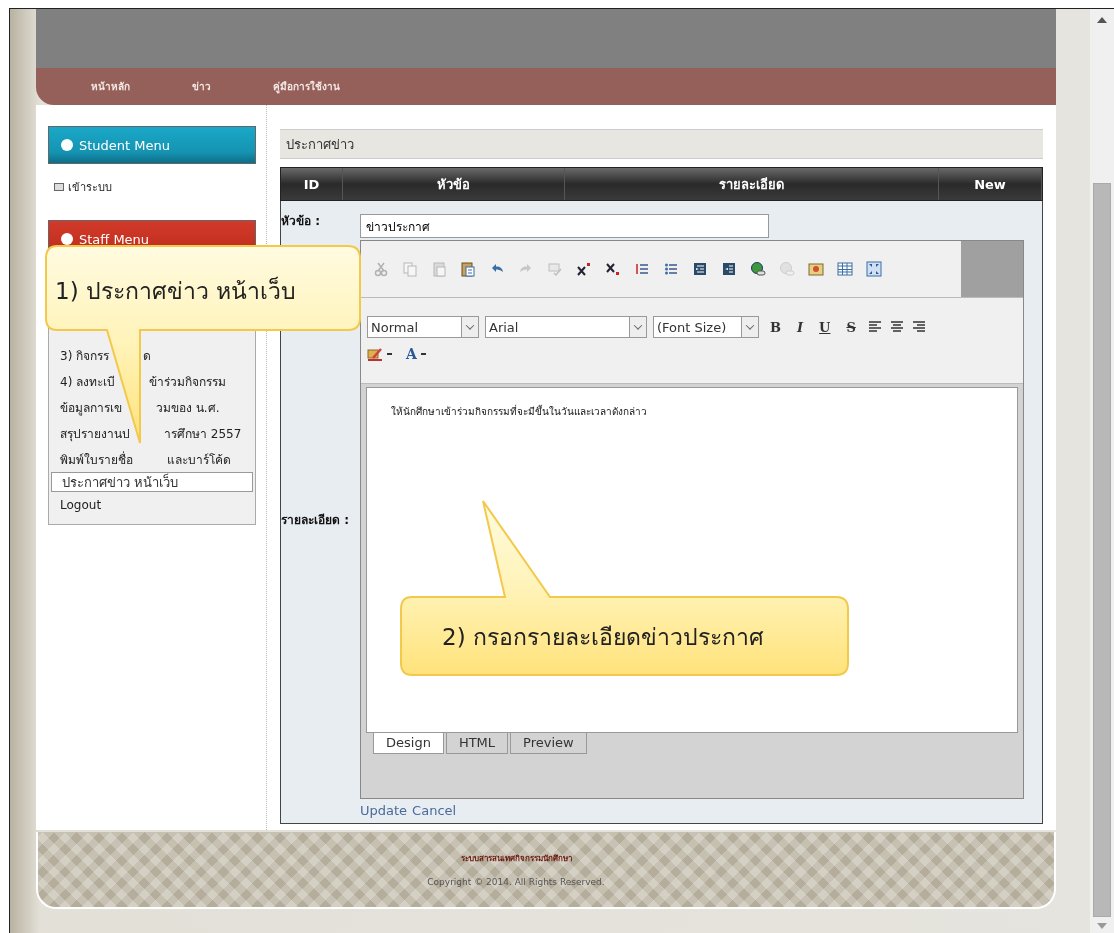 The height and width of the screenshot is (933, 1114). Describe the element at coordinates (671, 269) in the screenshot. I see `bulleted-list-icon` at that location.